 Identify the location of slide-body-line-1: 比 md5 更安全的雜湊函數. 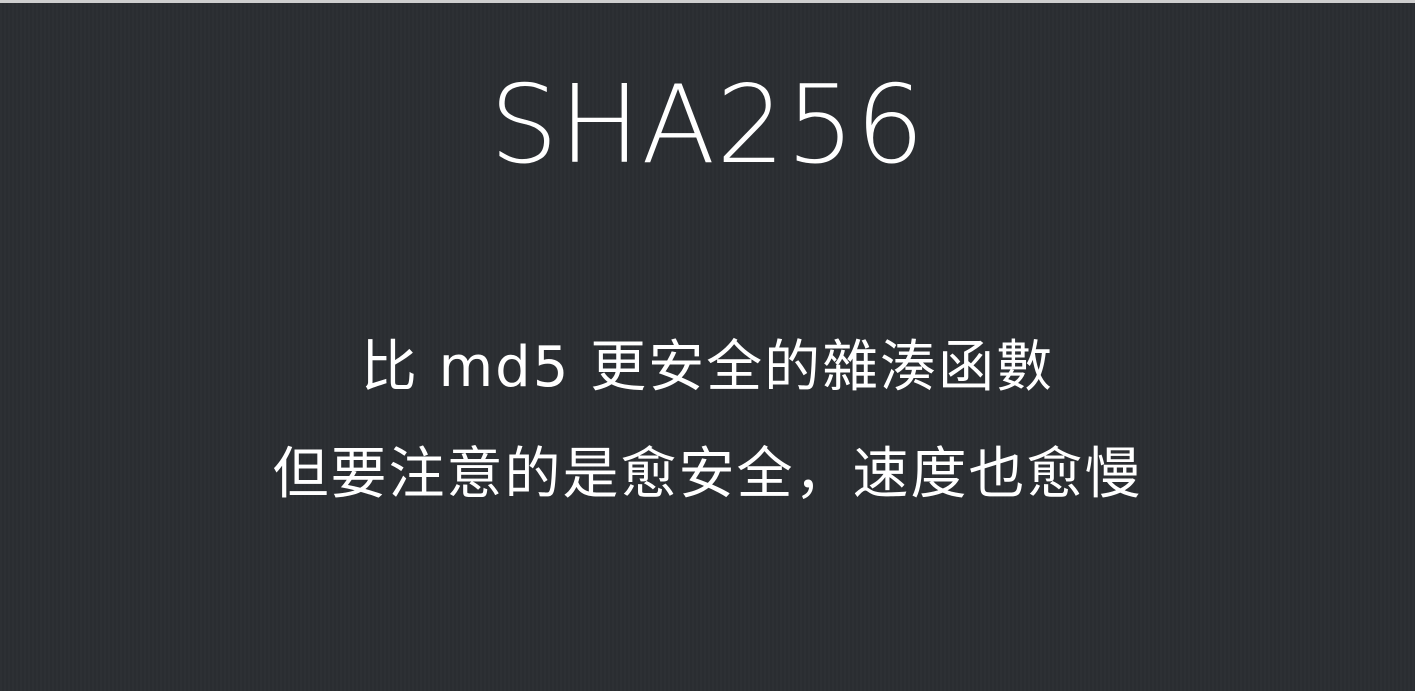
(707, 367).